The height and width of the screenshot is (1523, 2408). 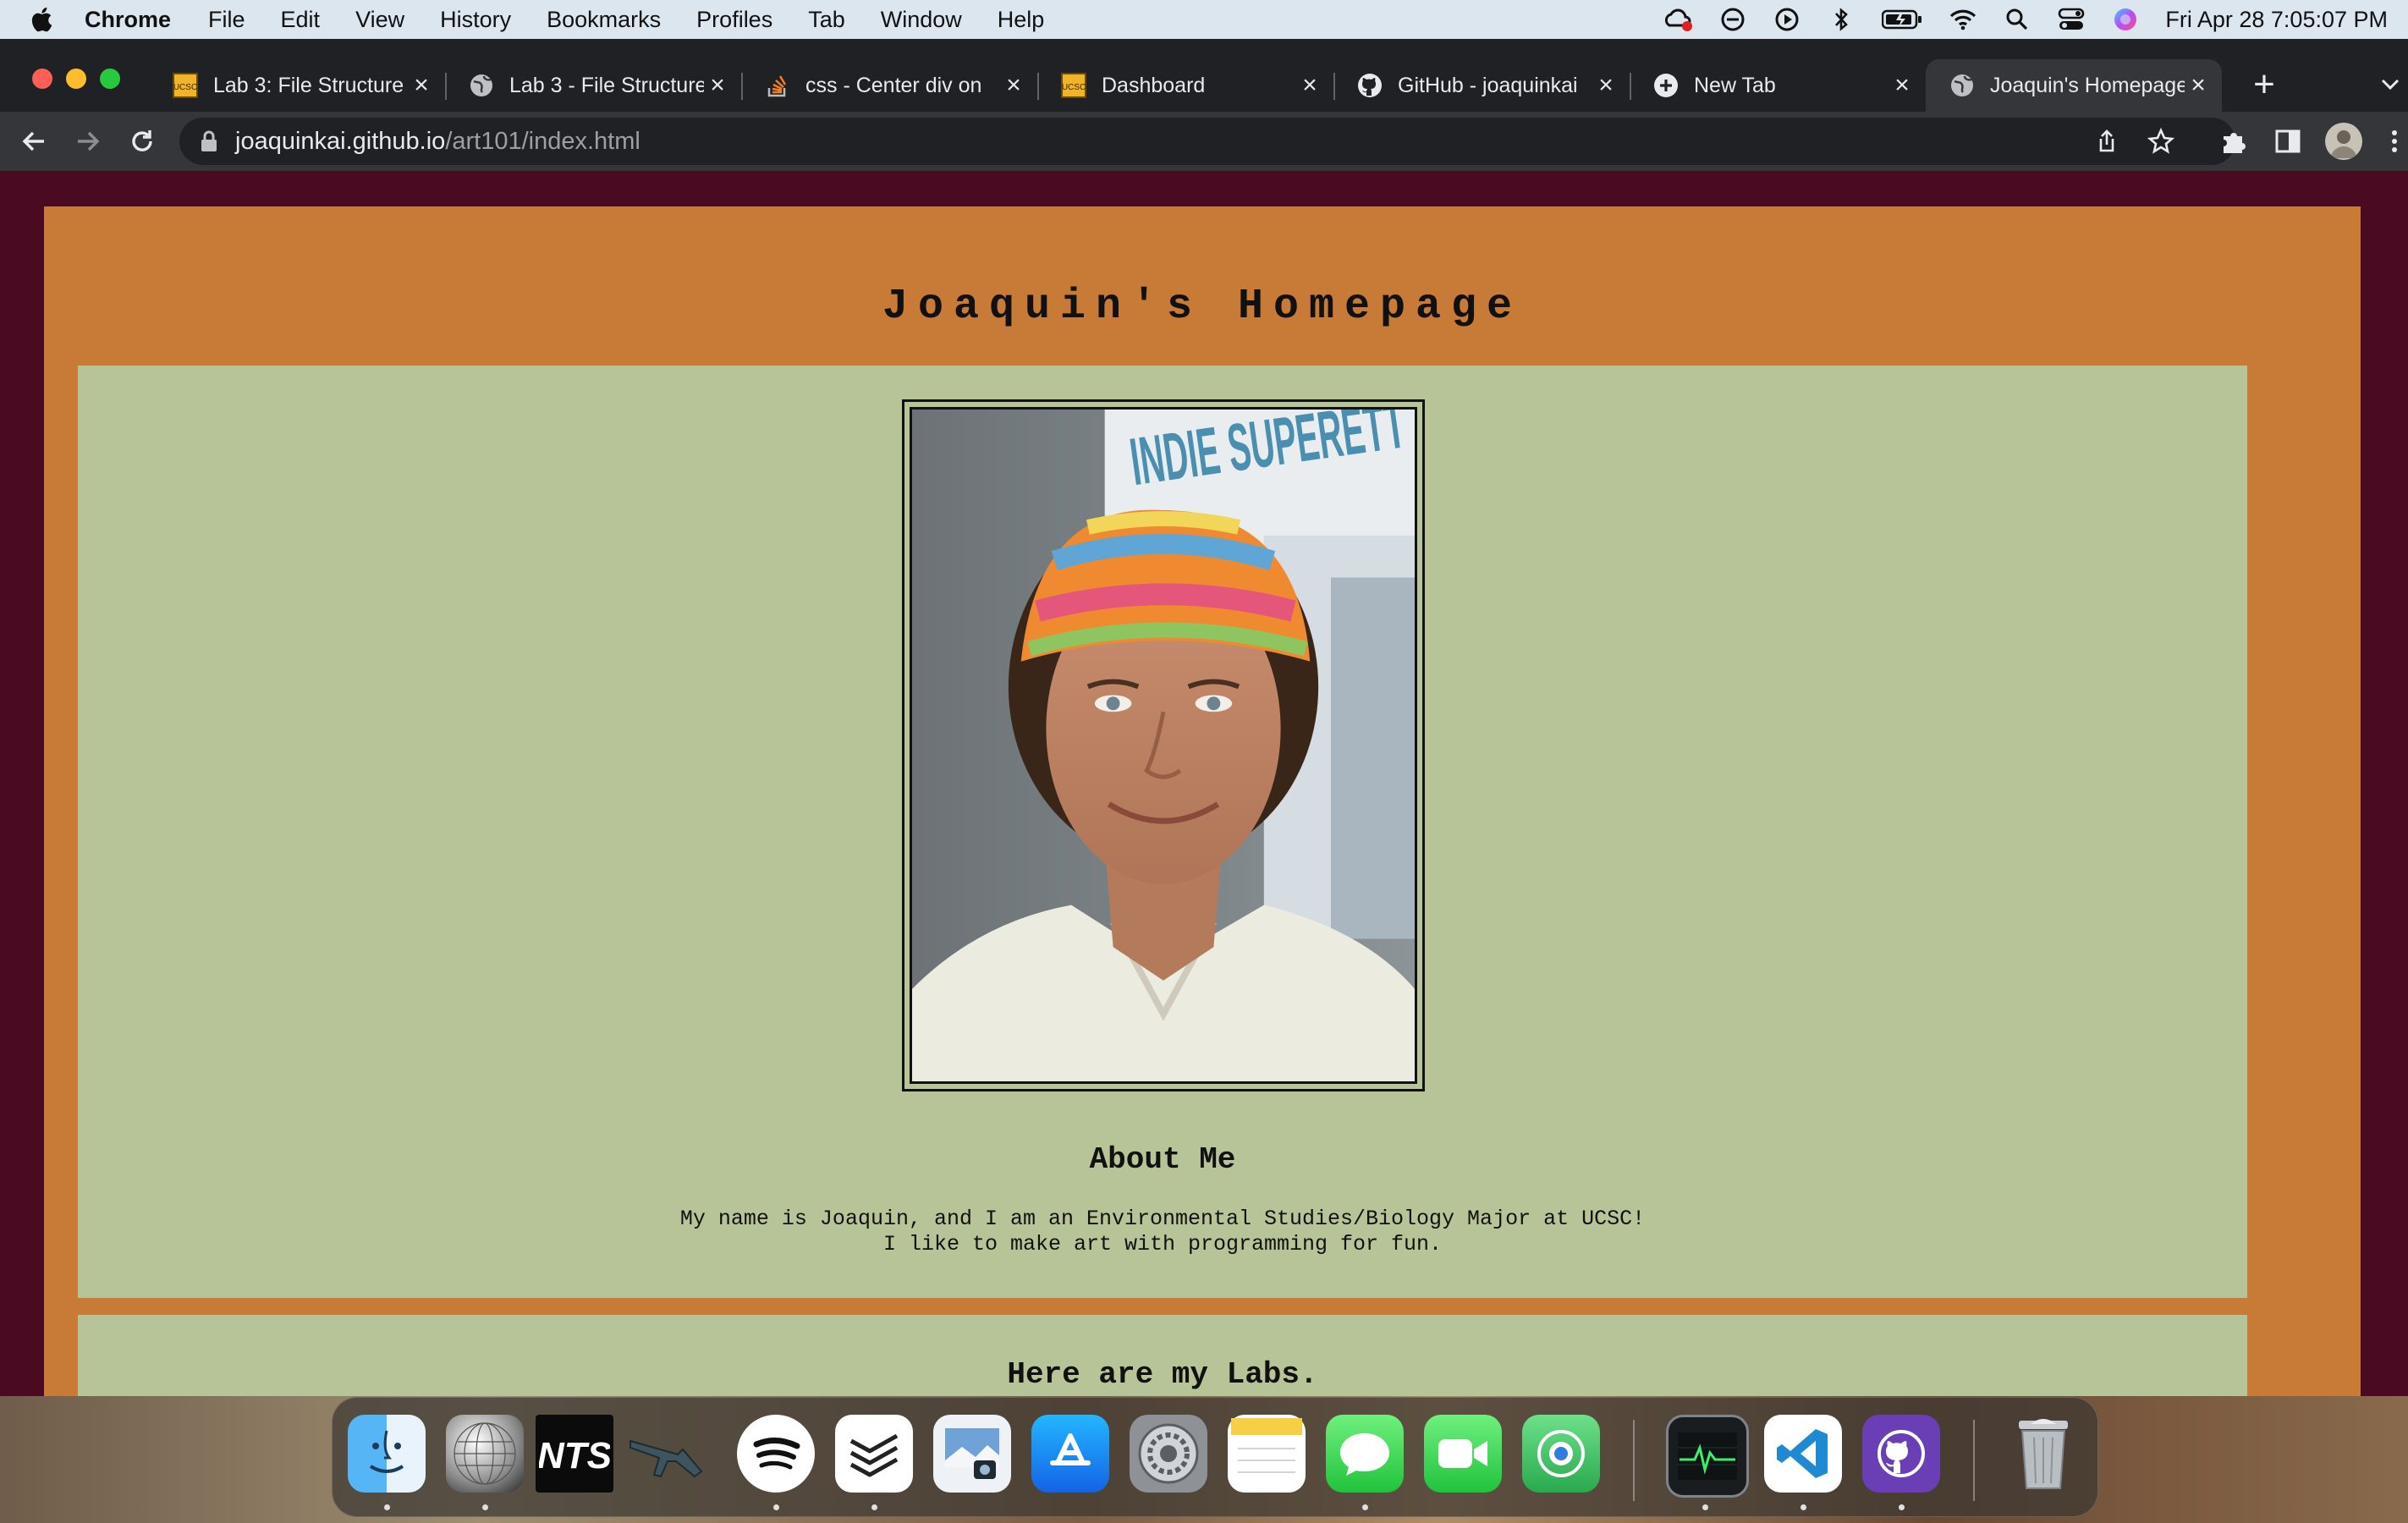 What do you see at coordinates (1267, 1454) in the screenshot?
I see `notes-icon` at bounding box center [1267, 1454].